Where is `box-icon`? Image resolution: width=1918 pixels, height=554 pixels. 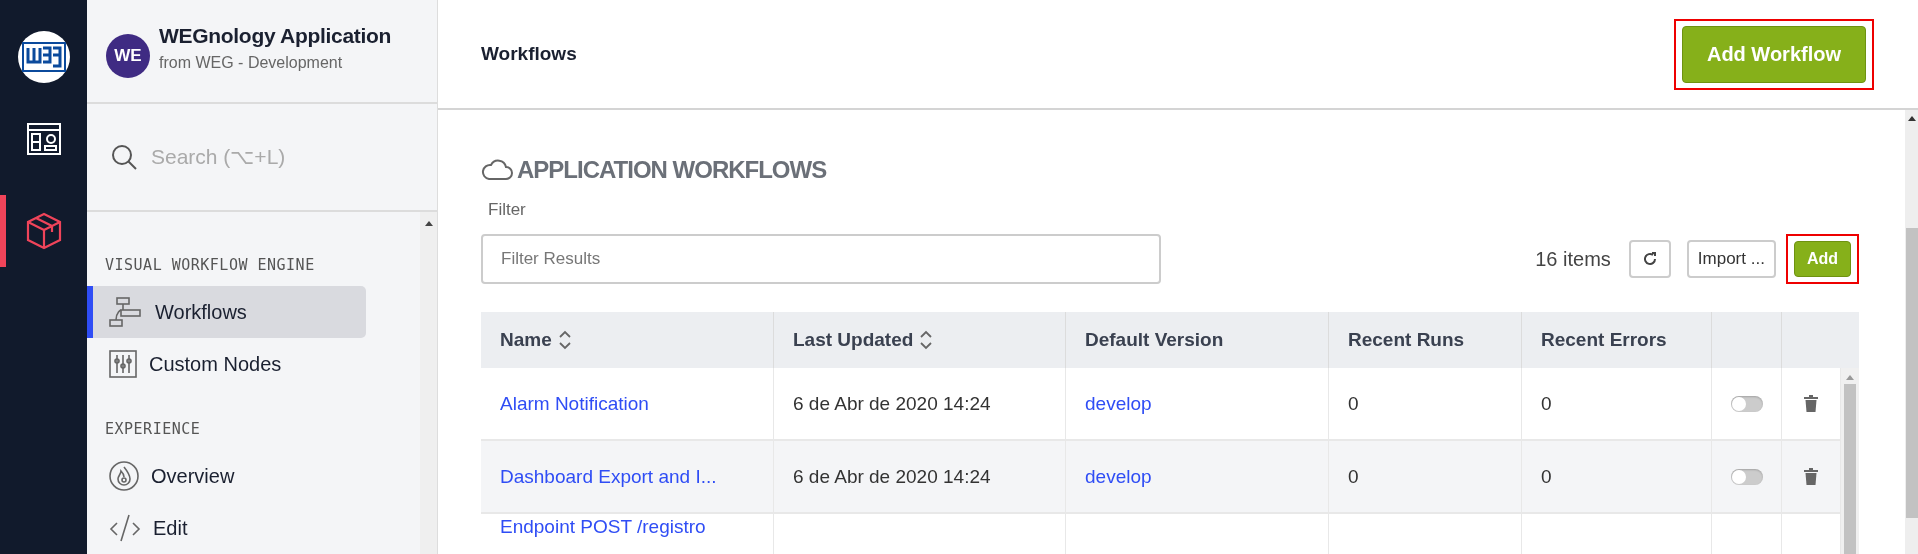 box-icon is located at coordinates (43, 231).